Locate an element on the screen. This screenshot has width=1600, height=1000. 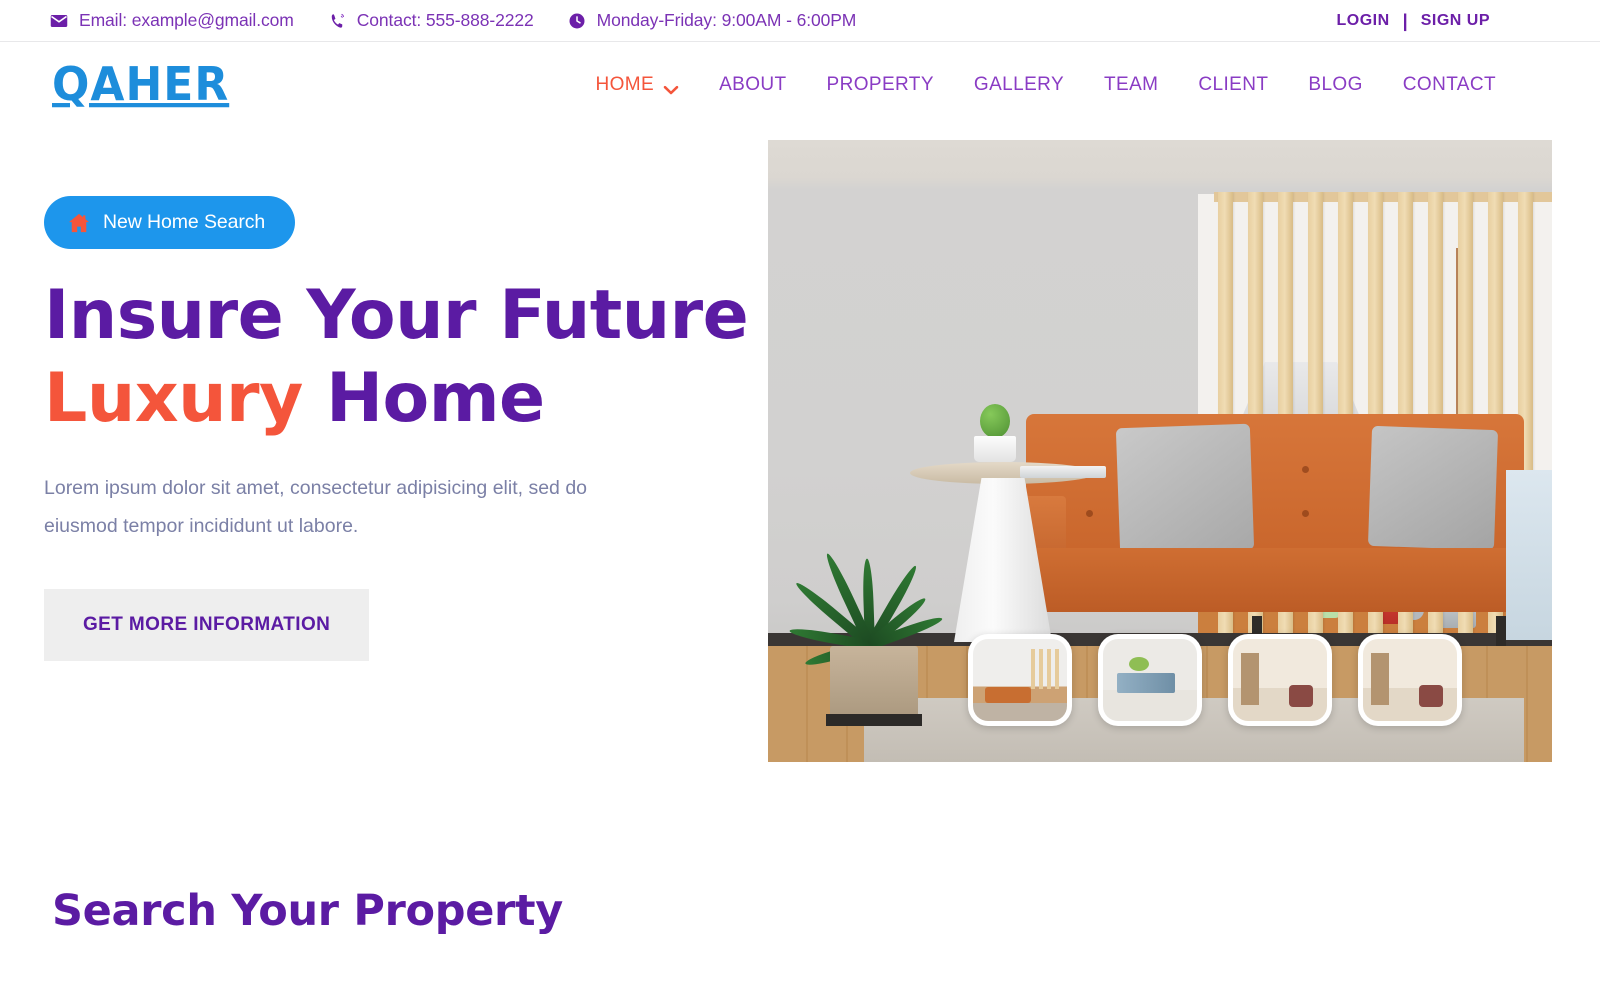
nav-item-team: TEAM is located at coordinates (1131, 85).